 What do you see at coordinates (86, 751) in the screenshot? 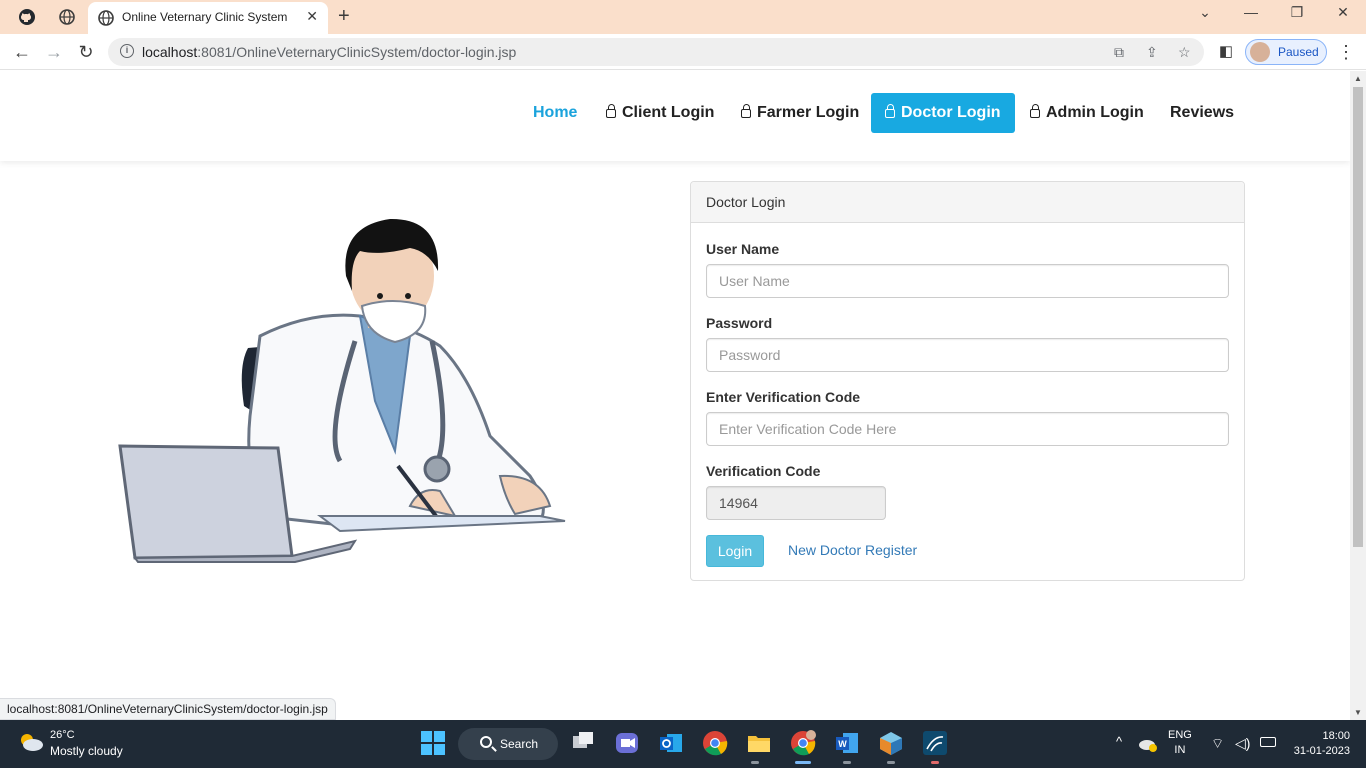
I see `weather-description: Mostly cloudy` at bounding box center [86, 751].